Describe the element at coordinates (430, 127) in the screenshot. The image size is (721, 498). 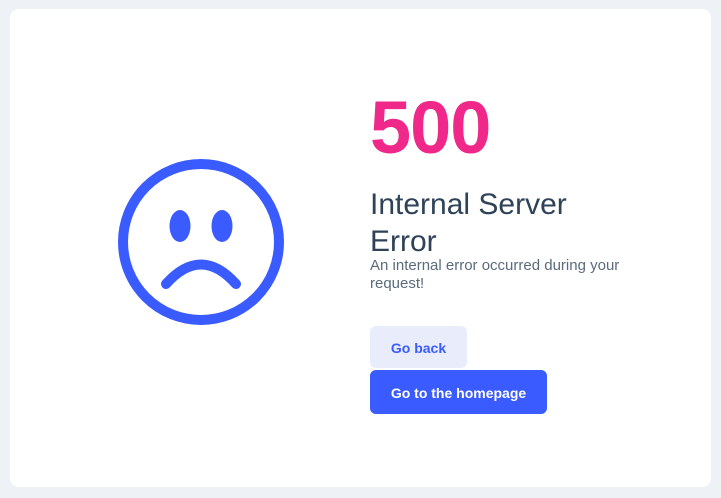
I see `error-code: 500` at that location.